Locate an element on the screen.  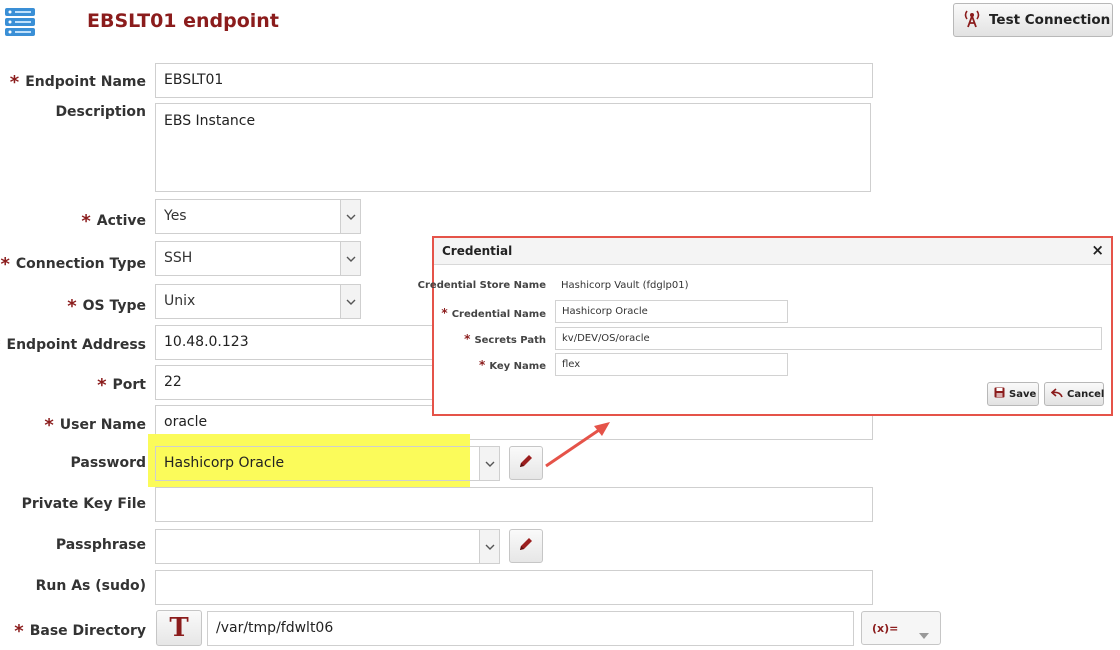
antenna-icon is located at coordinates (972, 20).